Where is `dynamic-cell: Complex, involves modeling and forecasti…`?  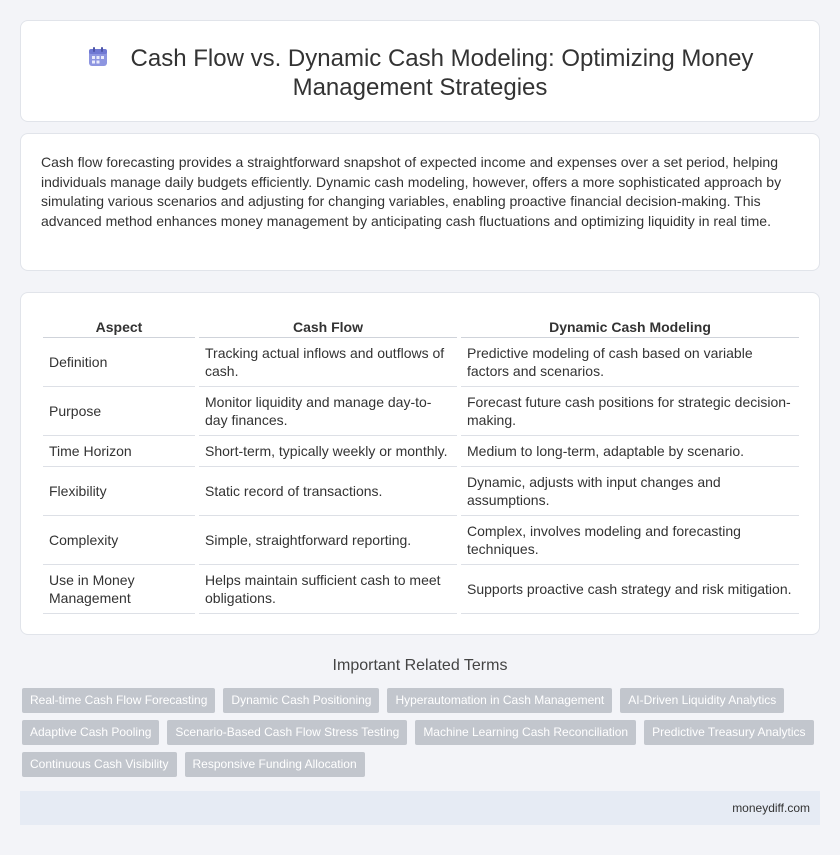 dynamic-cell: Complex, involves modeling and forecasti… is located at coordinates (629, 540).